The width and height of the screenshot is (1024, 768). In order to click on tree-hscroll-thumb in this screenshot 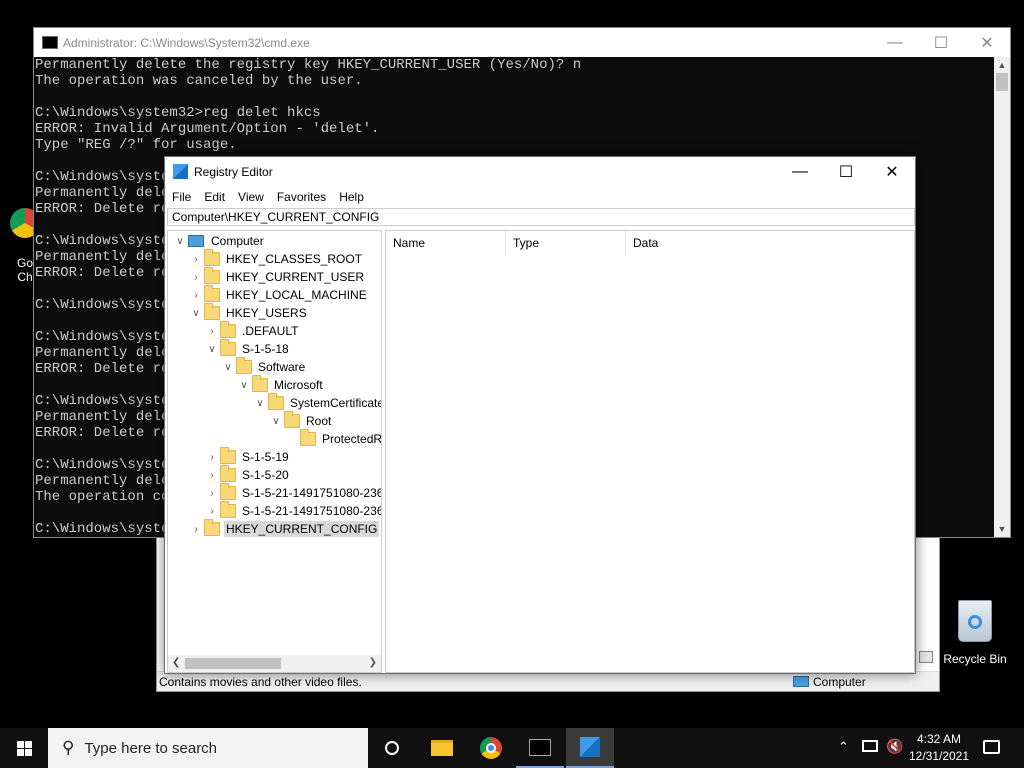, I will do `click(233, 663)`.